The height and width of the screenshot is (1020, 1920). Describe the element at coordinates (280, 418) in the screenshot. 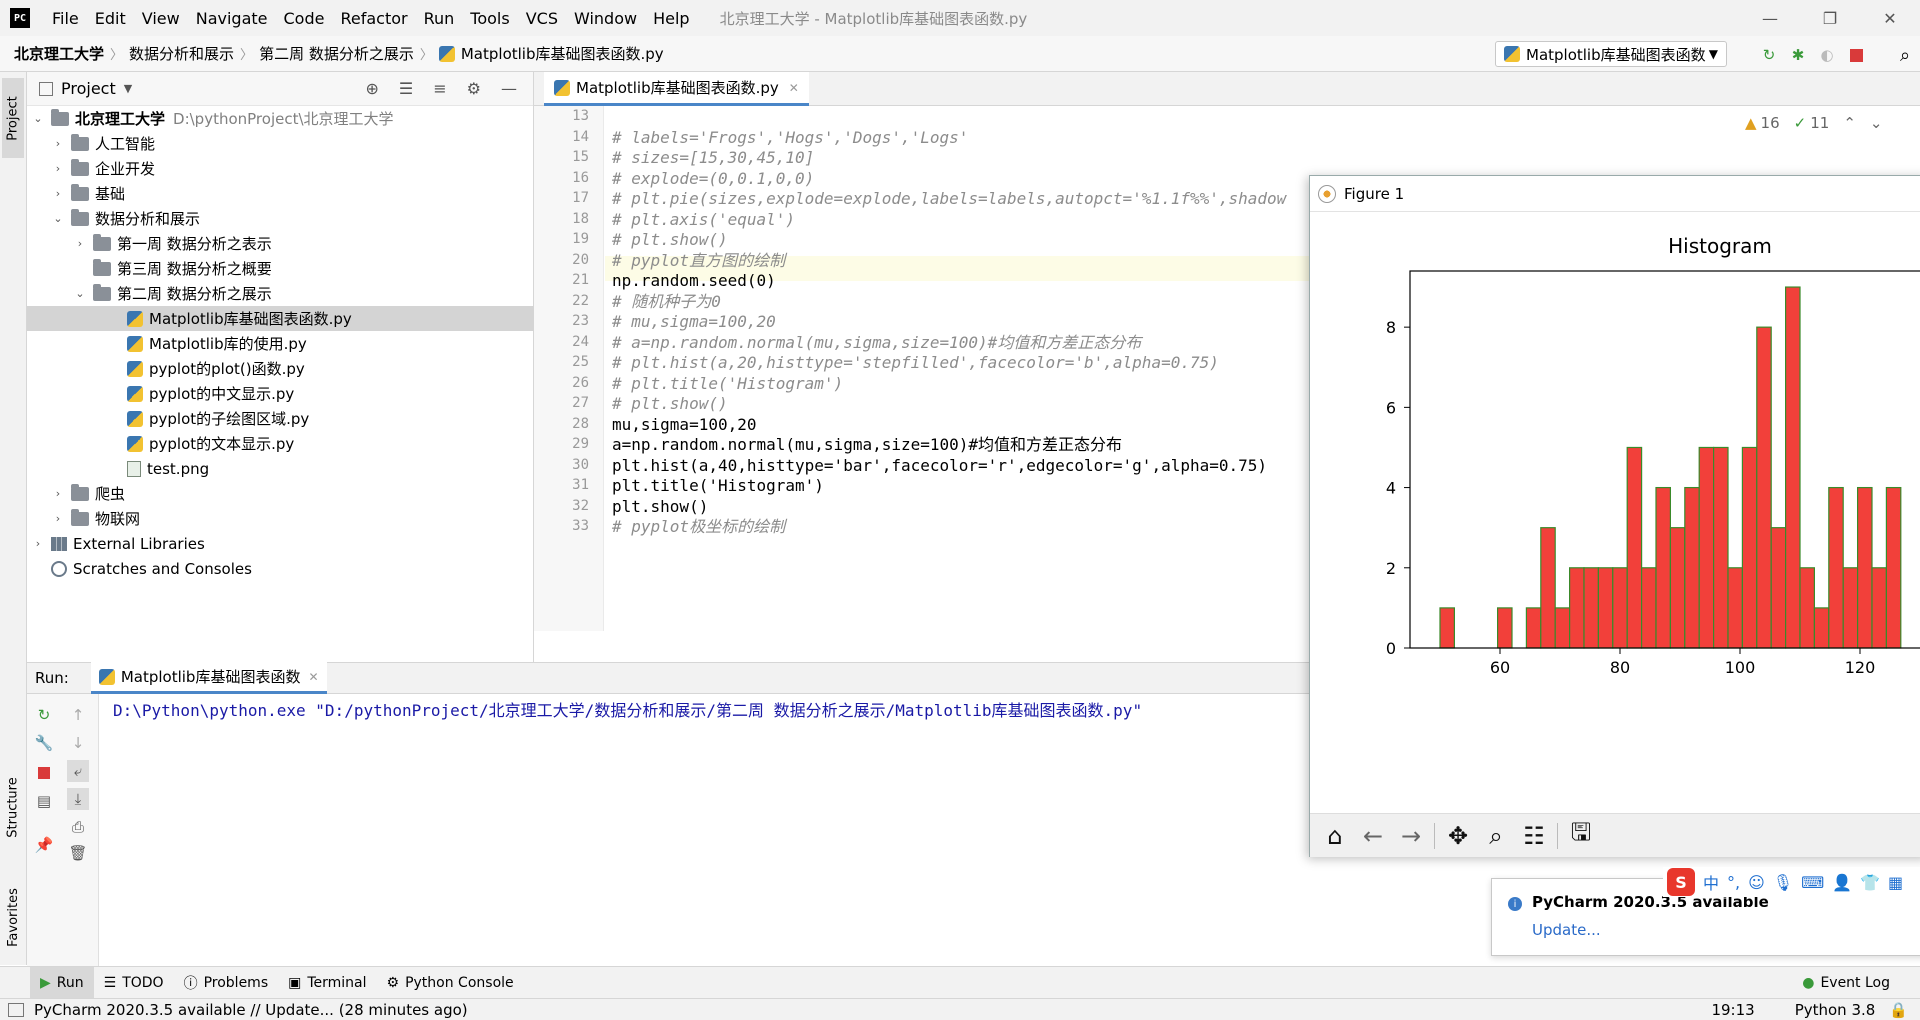

I see `tree-item-file: pyplot的子绘图区域.py` at that location.